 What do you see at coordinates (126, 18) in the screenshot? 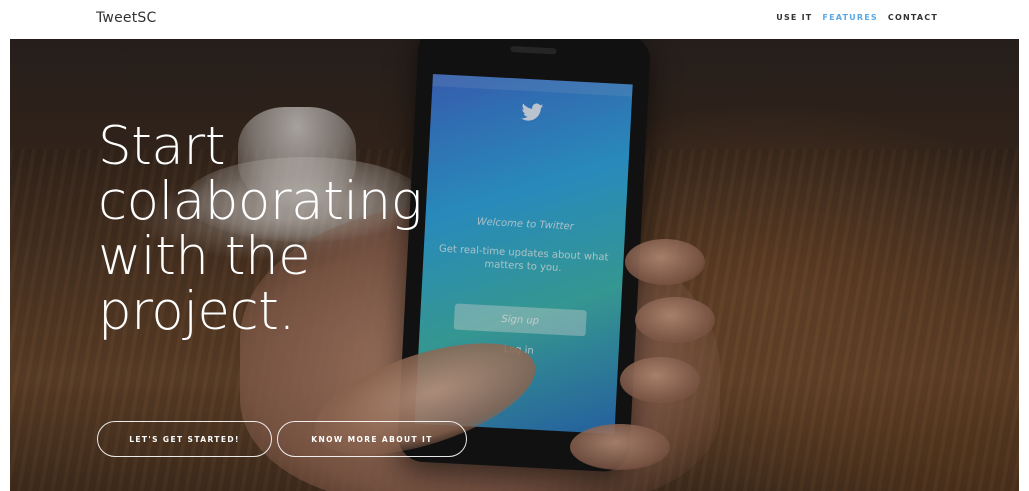
I see `brand-logo: TweetSC` at bounding box center [126, 18].